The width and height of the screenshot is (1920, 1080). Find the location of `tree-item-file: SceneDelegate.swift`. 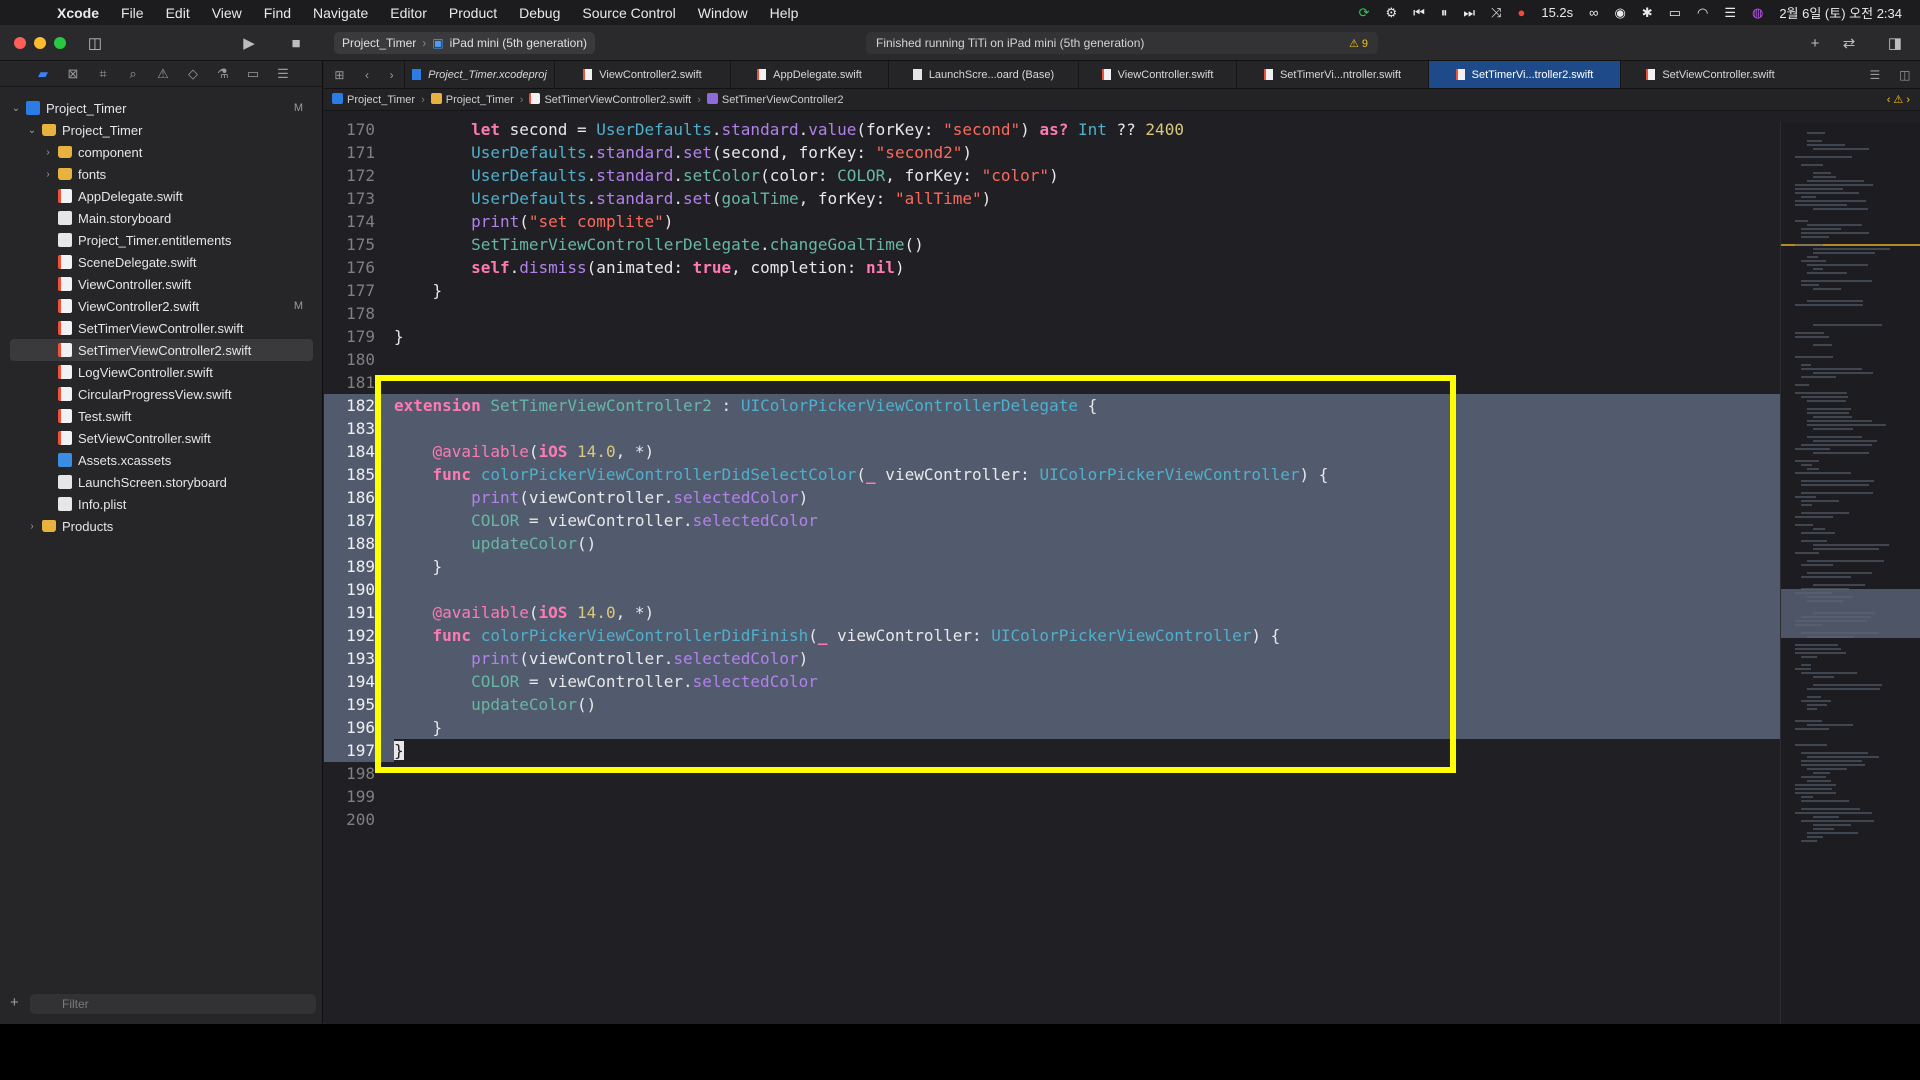

tree-item-file: SceneDelegate.swift is located at coordinates (161, 262).